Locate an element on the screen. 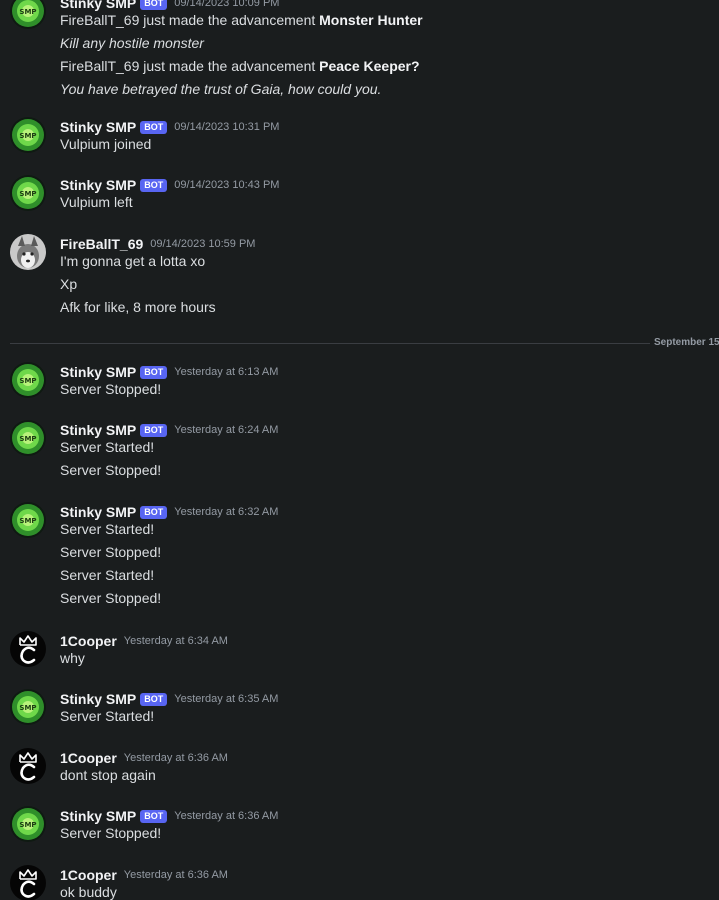  message-header: FireBallT_69 09/14/2023 10:59 PM is located at coordinates (157, 244).